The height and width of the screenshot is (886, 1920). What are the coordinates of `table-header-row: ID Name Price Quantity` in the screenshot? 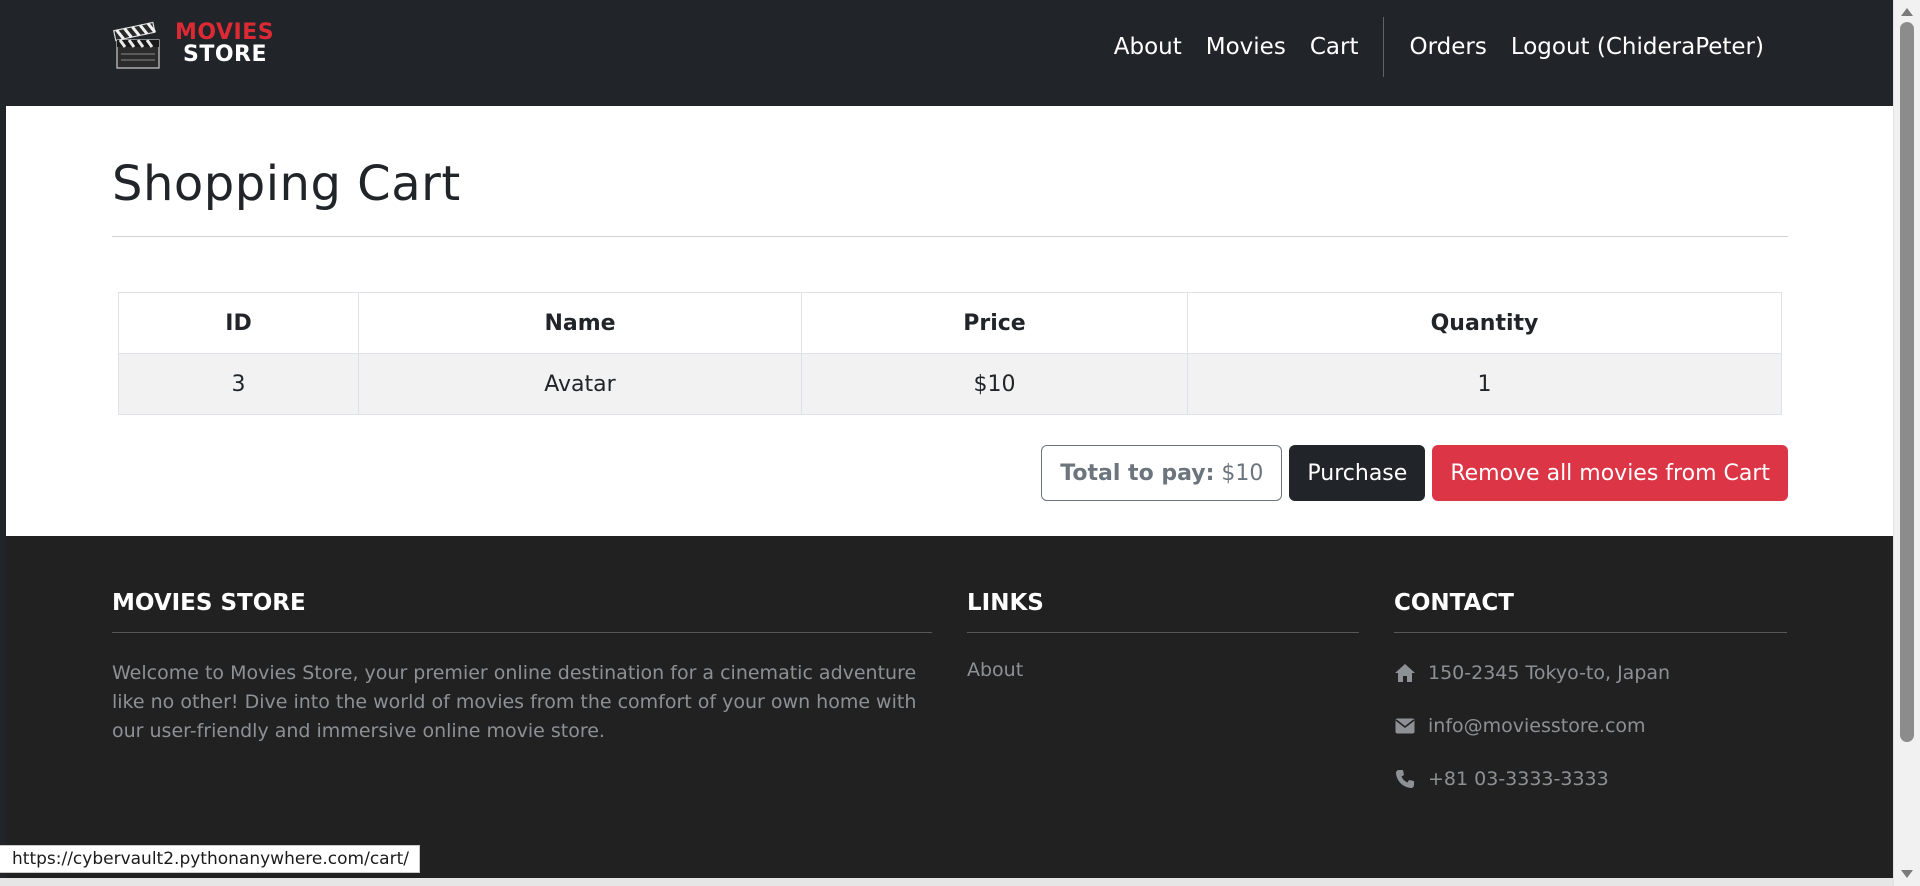 It's located at (950, 323).